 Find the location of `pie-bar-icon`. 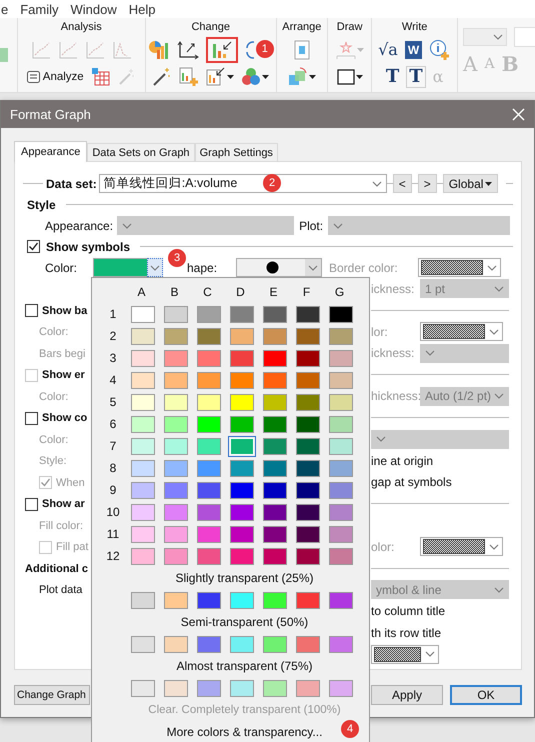

pie-bar-icon is located at coordinates (159, 50).